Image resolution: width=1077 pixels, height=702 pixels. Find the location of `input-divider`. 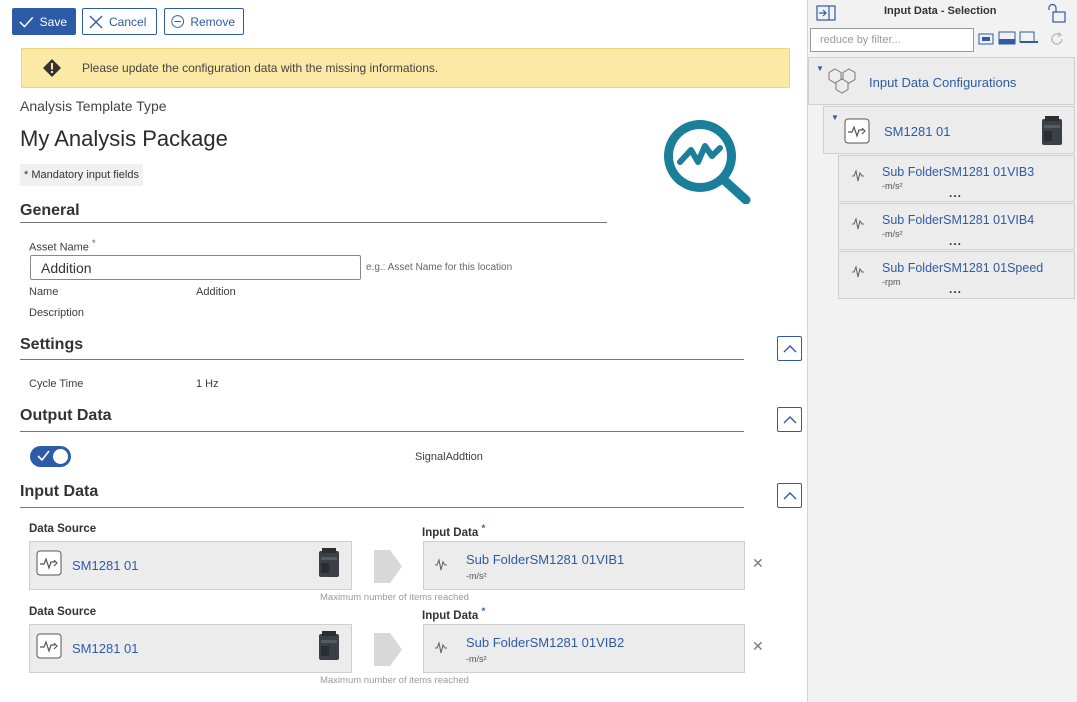

input-divider is located at coordinates (382, 507).